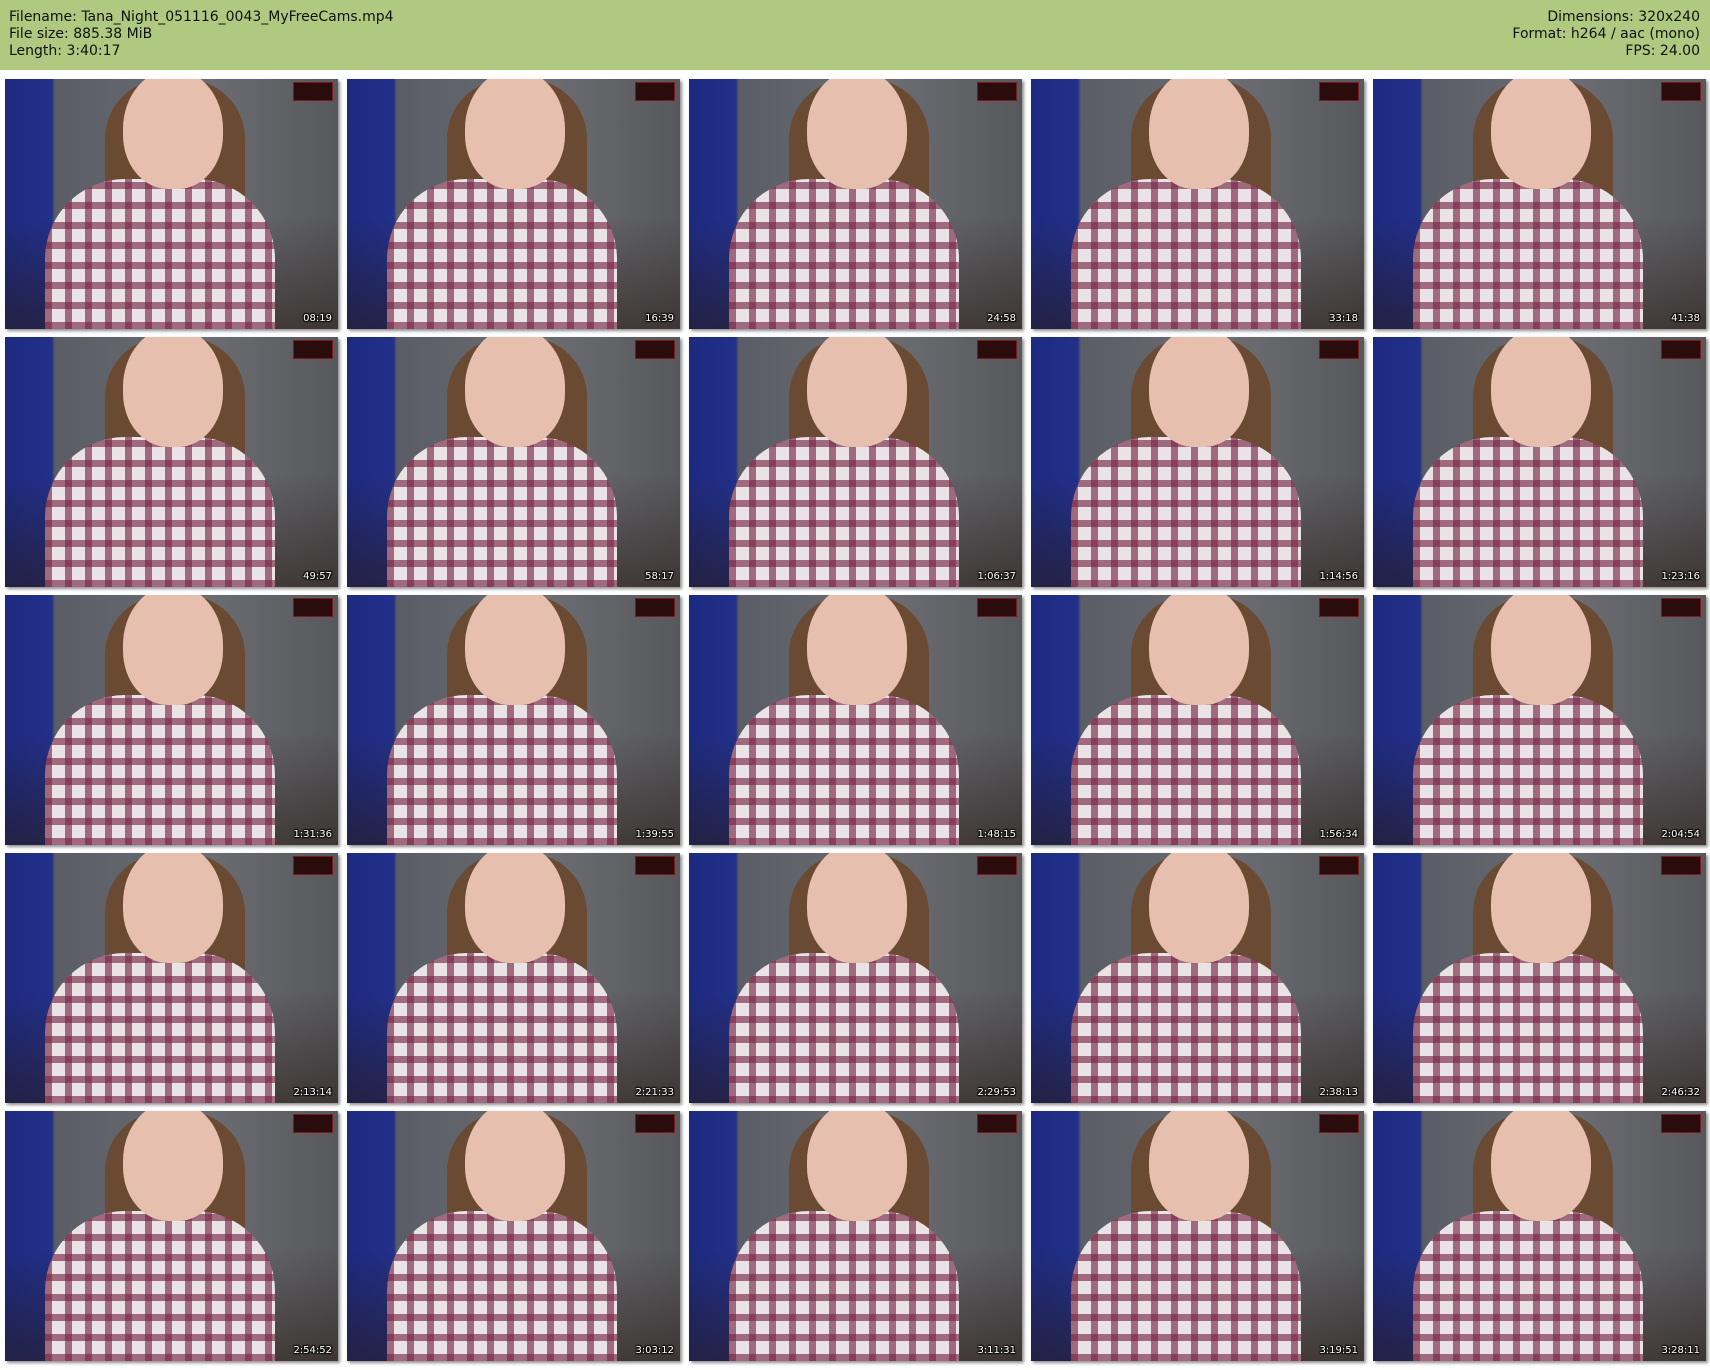  I want to click on video-thumbnail: 2:21:33, so click(513, 978).